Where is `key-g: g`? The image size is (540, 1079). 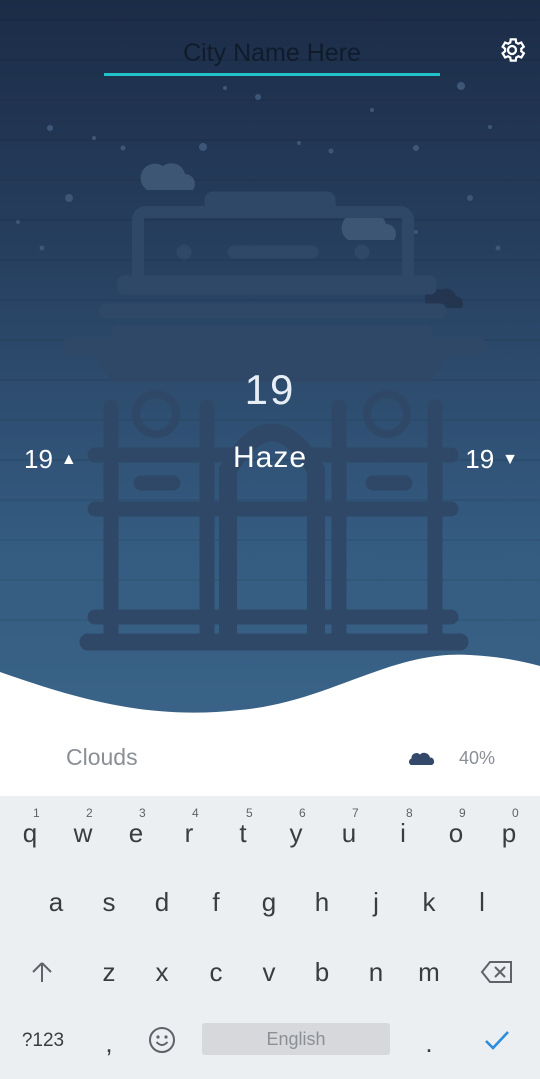
key-g: g is located at coordinates (269, 902).